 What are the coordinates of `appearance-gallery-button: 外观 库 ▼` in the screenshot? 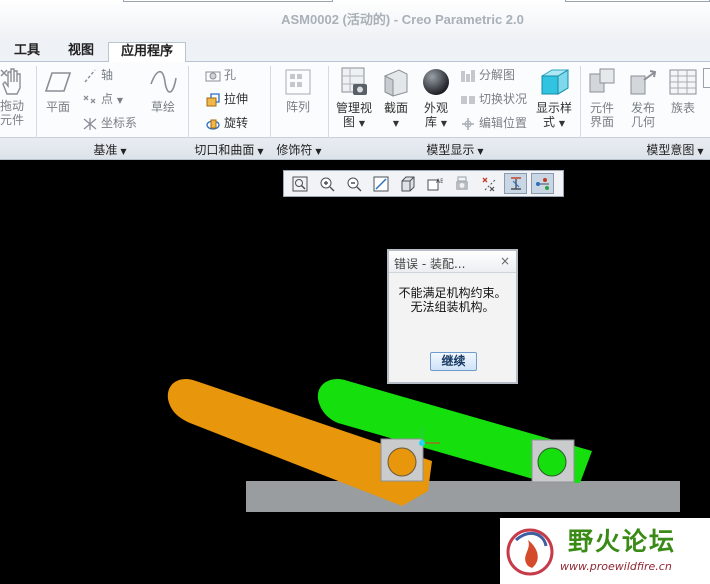 It's located at (436, 98).